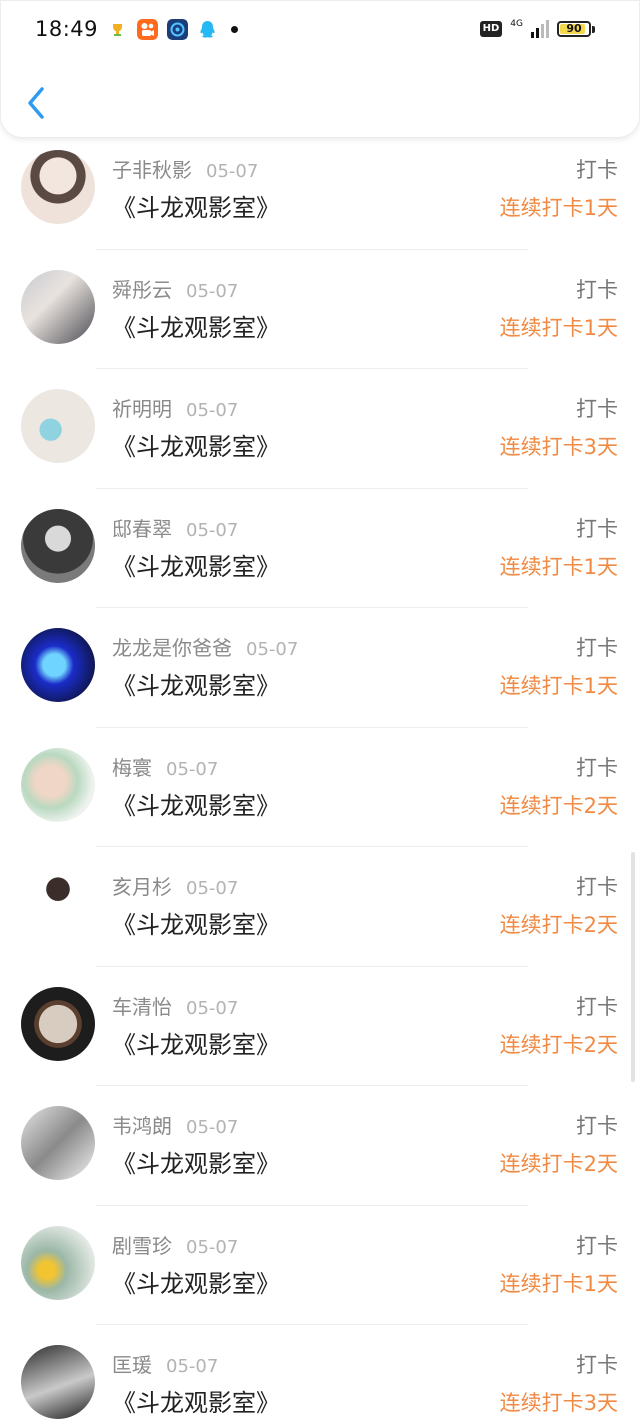 Image resolution: width=640 pixels, height=1422 pixels. What do you see at coordinates (207, 29) in the screenshot?
I see `qq-app-icon` at bounding box center [207, 29].